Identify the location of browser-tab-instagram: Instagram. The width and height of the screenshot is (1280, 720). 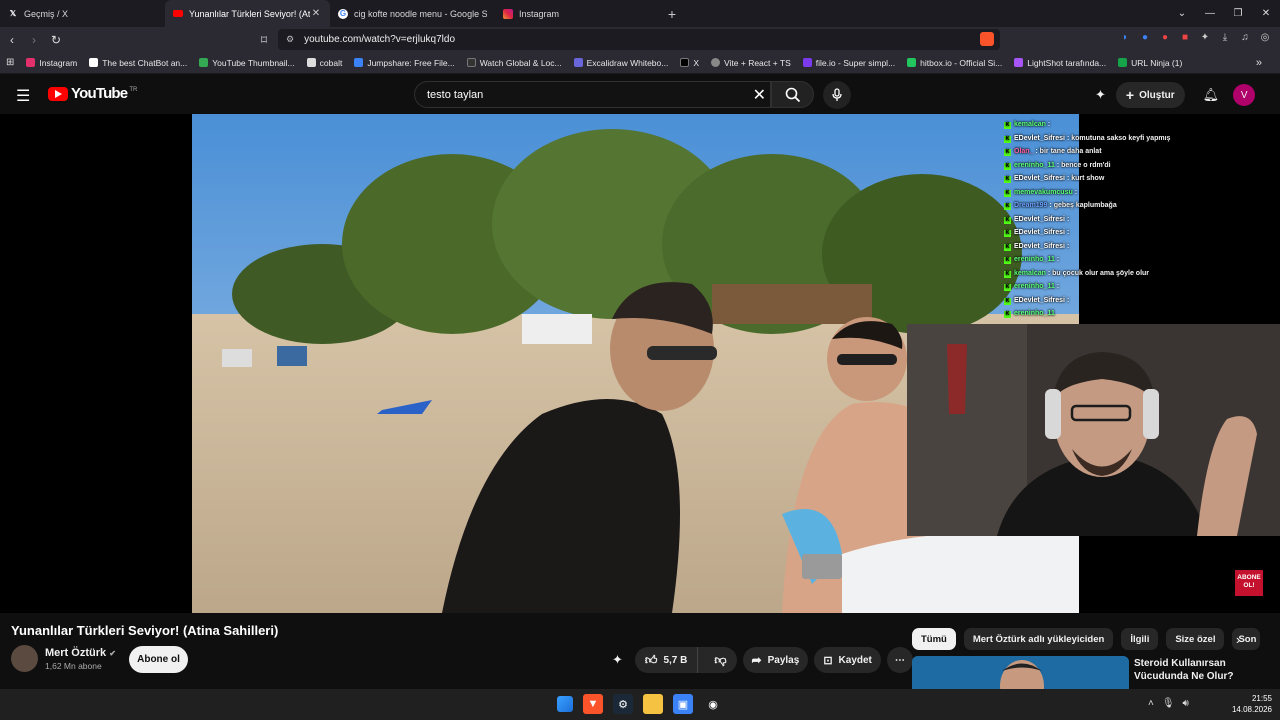
(577, 13).